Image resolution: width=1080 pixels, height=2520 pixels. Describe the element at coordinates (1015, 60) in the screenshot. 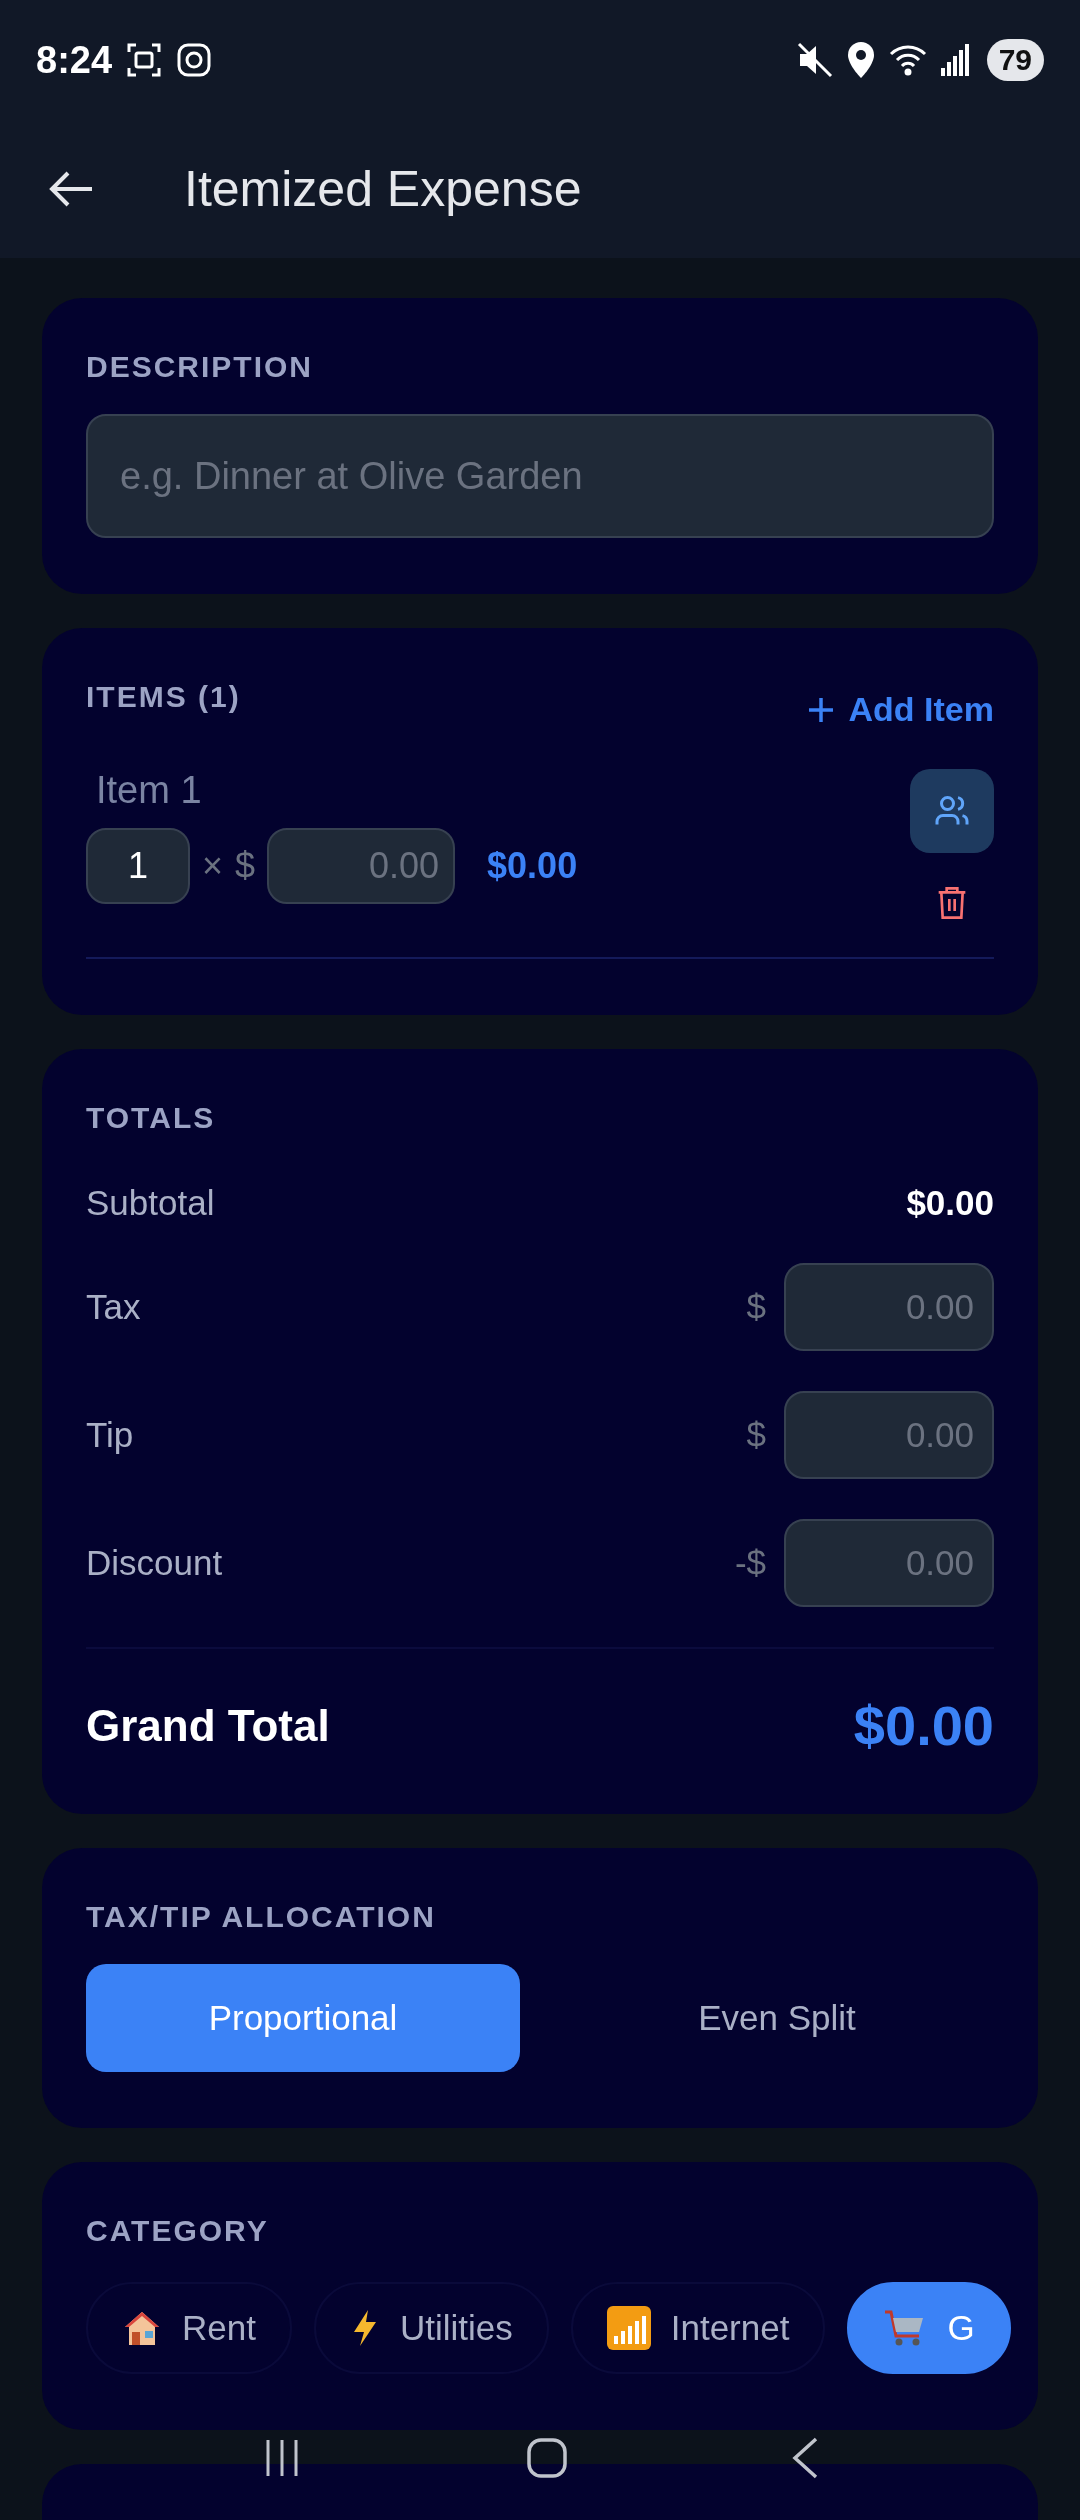

I see `battery-level: 79` at that location.